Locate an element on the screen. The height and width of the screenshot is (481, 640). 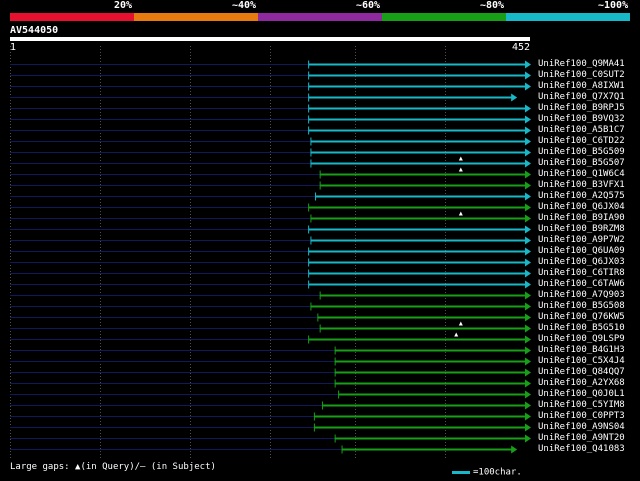
hit-label: UniRef100_Q1W6C4 is located at coordinates (581, 174).